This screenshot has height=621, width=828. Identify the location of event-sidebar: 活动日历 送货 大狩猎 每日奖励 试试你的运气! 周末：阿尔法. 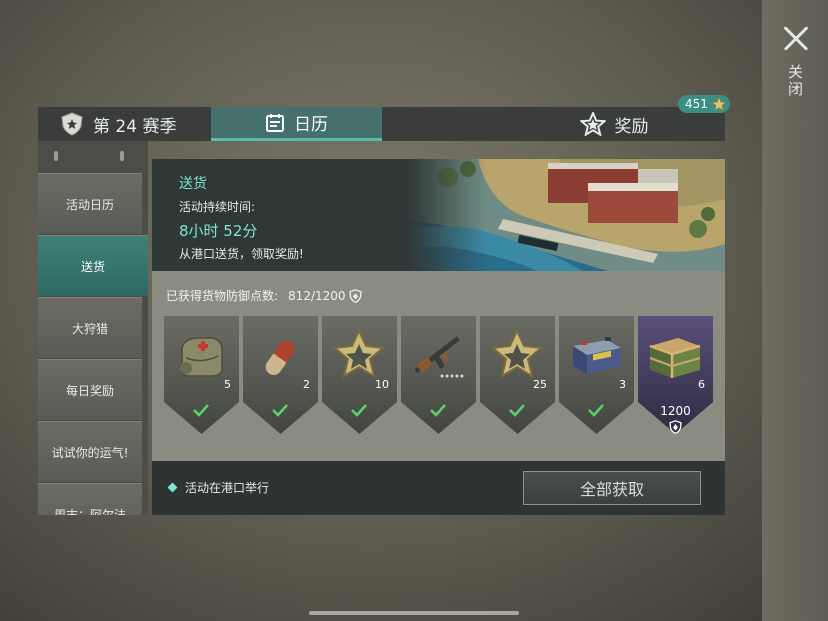
(93, 328).